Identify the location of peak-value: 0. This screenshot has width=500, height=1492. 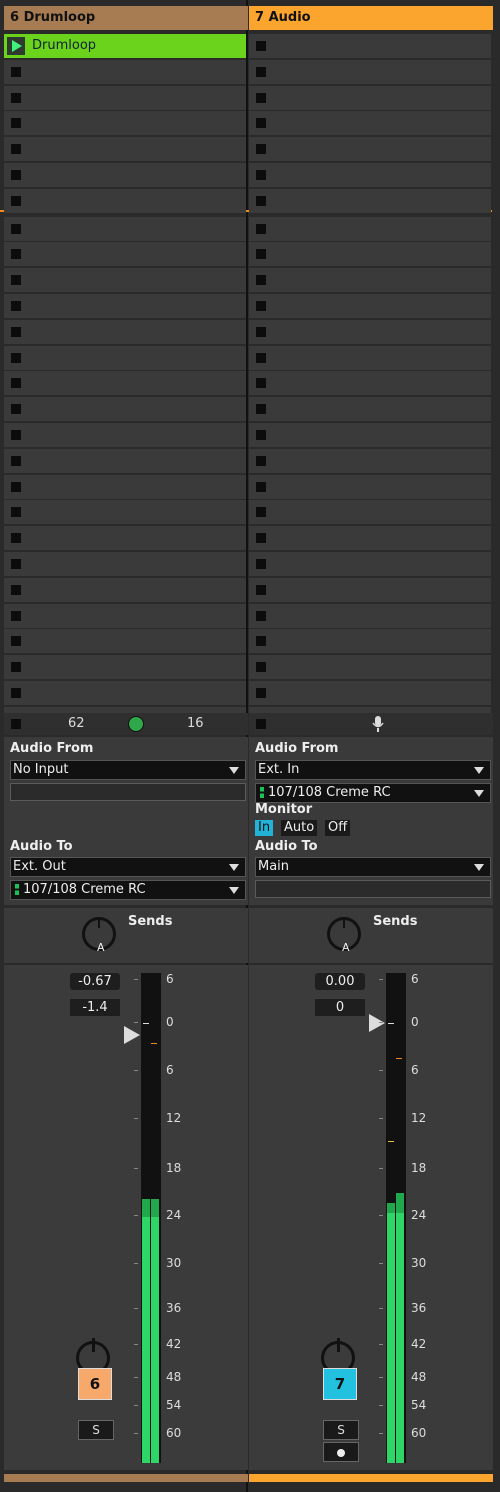
(340, 1007).